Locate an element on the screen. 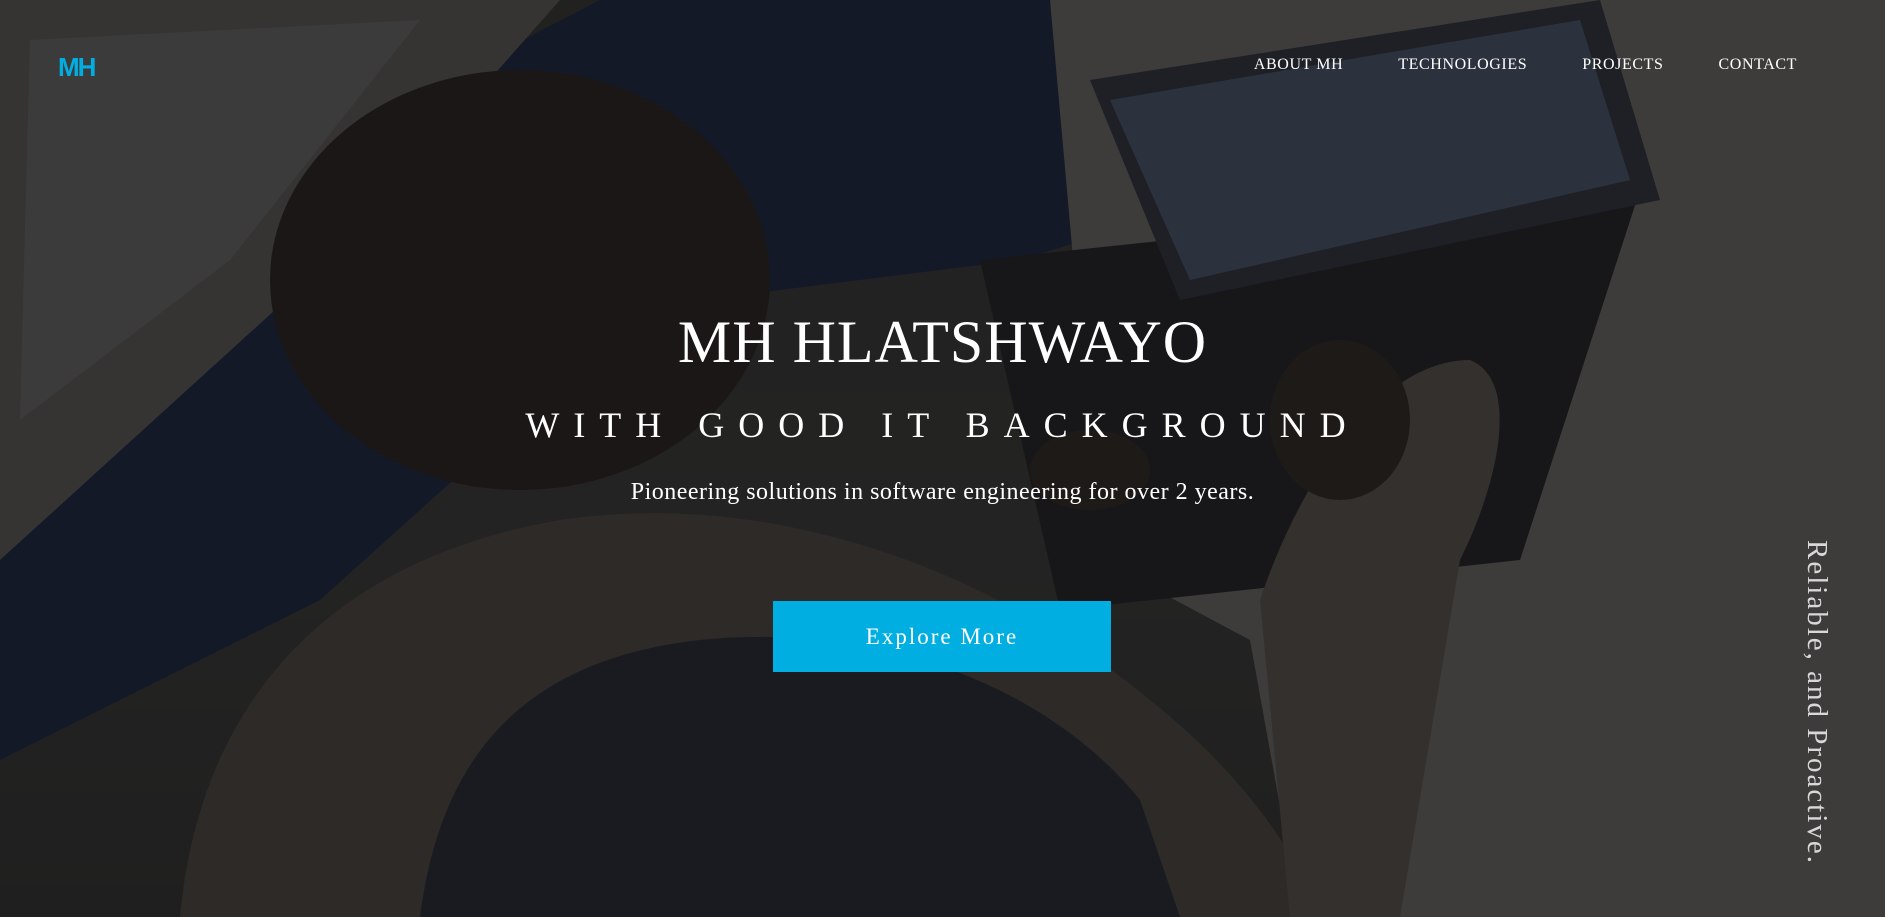 The width and height of the screenshot is (1885, 917). side-vertical-text: Reliable, and Proactive. is located at coordinates (1817, 703).